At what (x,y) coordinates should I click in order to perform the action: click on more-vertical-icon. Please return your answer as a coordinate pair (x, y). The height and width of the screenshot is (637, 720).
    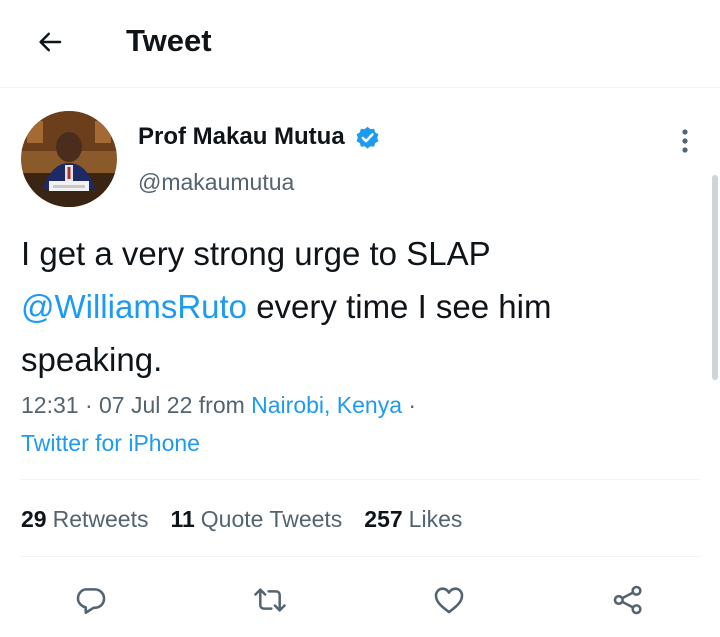
    Looking at the image, I should click on (685, 141).